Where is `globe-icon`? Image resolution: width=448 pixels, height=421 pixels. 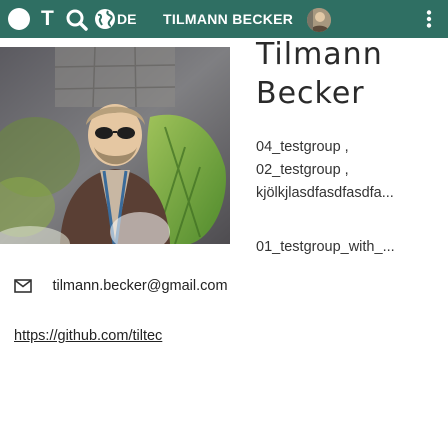
globe-icon is located at coordinates (105, 19).